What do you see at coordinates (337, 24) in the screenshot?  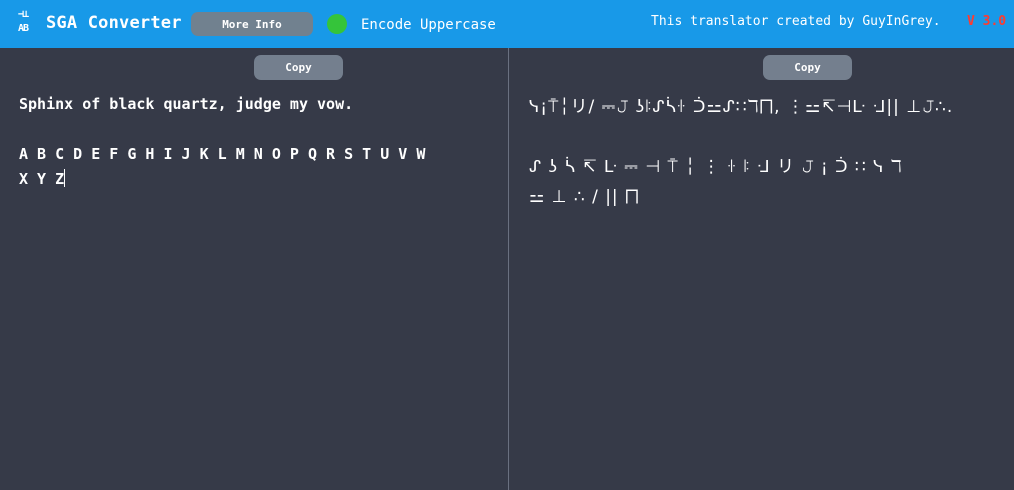 I see `encode-uppercase-toggle` at bounding box center [337, 24].